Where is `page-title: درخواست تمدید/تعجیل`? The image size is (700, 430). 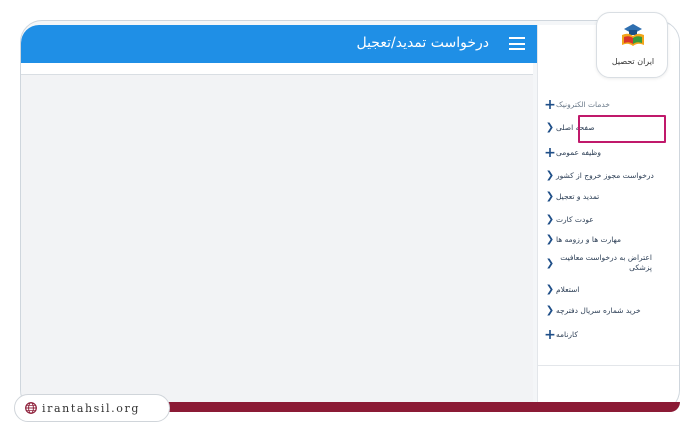 page-title: درخواست تمدید/تعجیل is located at coordinates (422, 43).